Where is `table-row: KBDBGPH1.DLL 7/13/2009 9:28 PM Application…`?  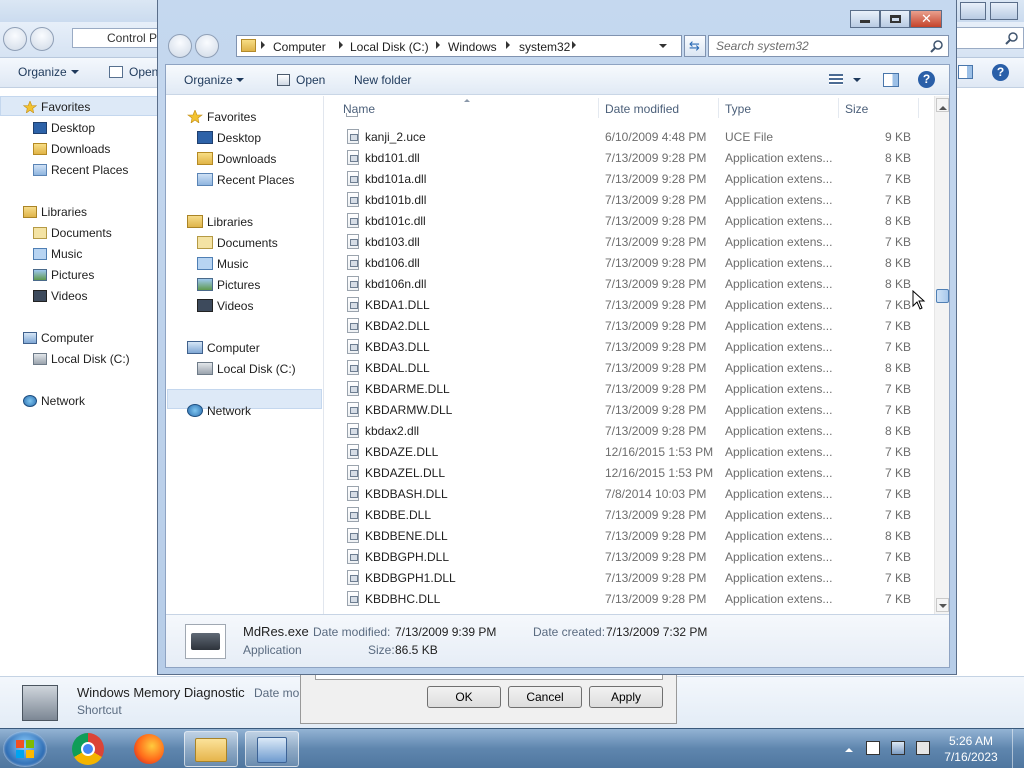 table-row: KBDBGPH1.DLL 7/13/2009 9:28 PM Application… is located at coordinates (628, 577).